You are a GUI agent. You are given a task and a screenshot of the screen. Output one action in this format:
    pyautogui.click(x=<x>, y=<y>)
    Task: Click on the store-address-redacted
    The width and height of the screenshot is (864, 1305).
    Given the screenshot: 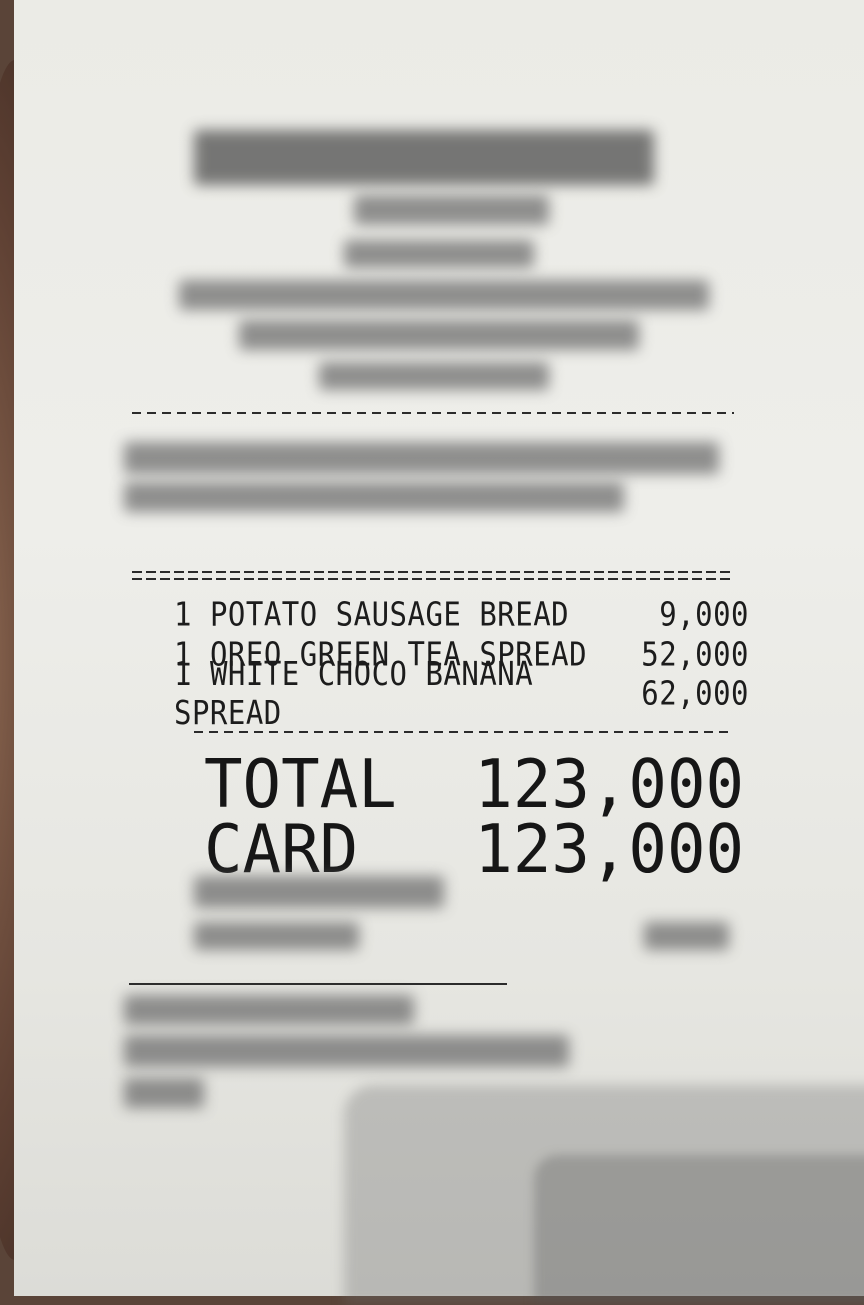 What is the action you would take?
    pyautogui.click(x=444, y=295)
    